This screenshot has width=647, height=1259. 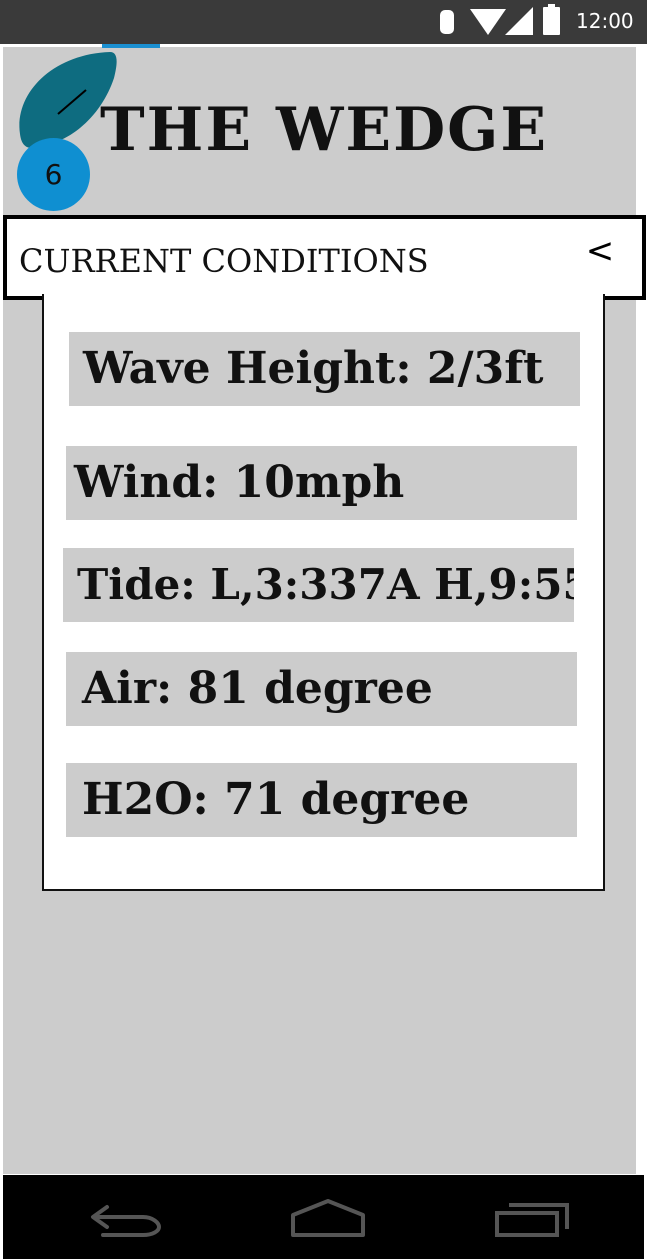 What do you see at coordinates (126, 1217) in the screenshot?
I see `back-icon` at bounding box center [126, 1217].